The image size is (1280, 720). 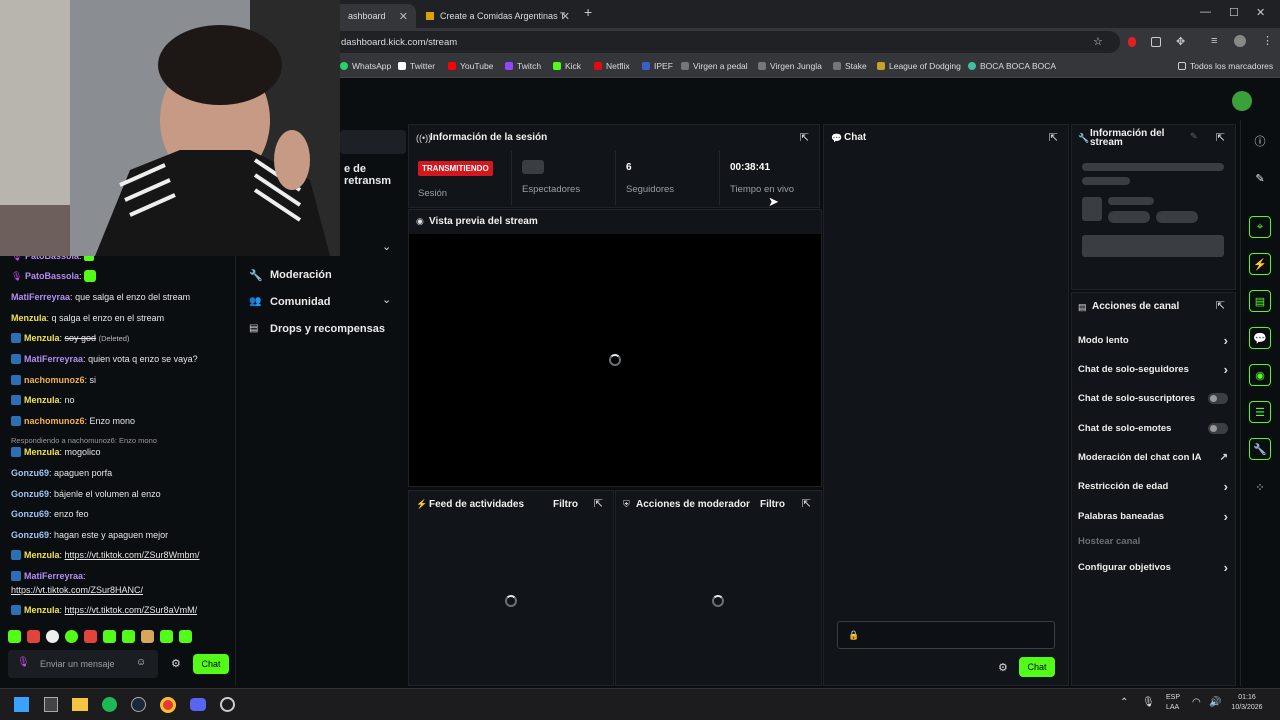 I want to click on chat-link: https://vt.tiktok.com/ZSur8Wmbm/, so click(x=132, y=555).